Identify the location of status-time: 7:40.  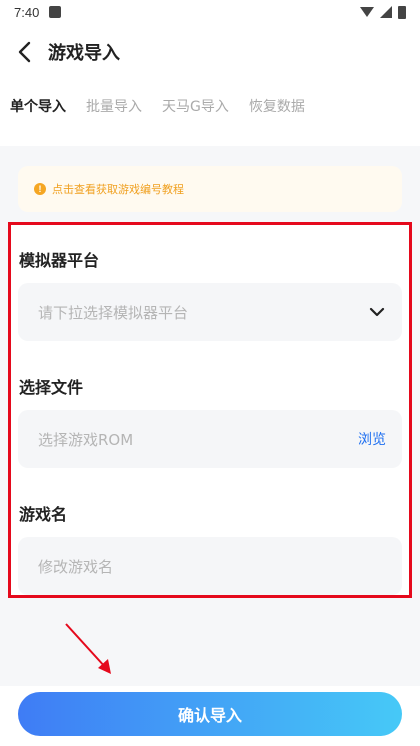
(27, 12).